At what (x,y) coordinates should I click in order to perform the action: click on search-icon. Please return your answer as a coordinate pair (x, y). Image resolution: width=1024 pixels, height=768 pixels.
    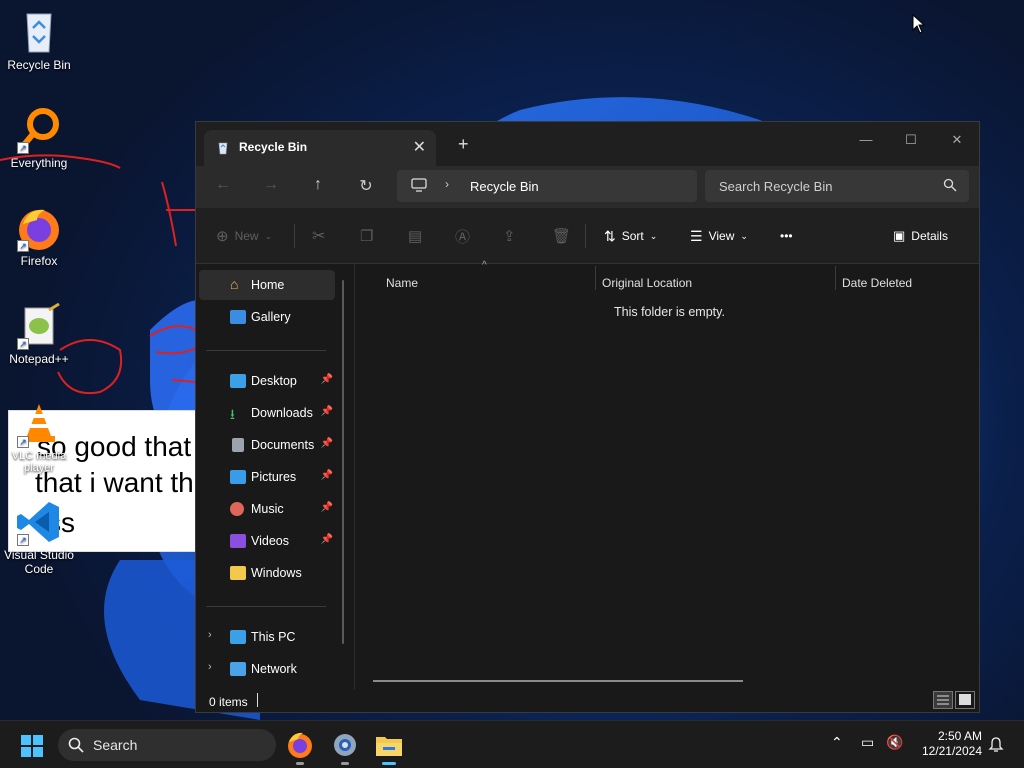
    Looking at the image, I should click on (950, 185).